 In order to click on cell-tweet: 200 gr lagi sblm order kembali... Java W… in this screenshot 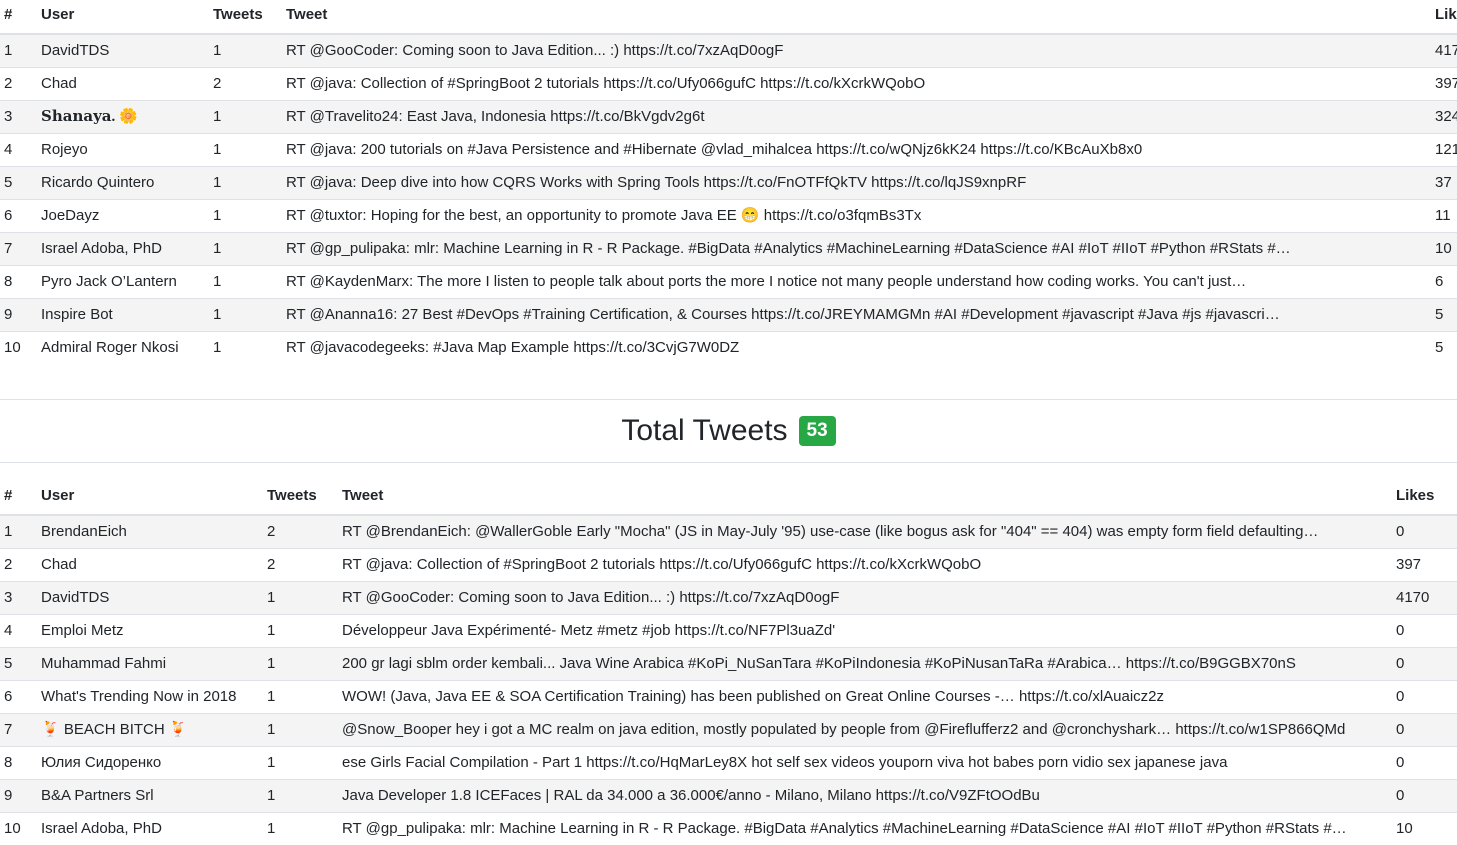, I will do `click(863, 664)`.